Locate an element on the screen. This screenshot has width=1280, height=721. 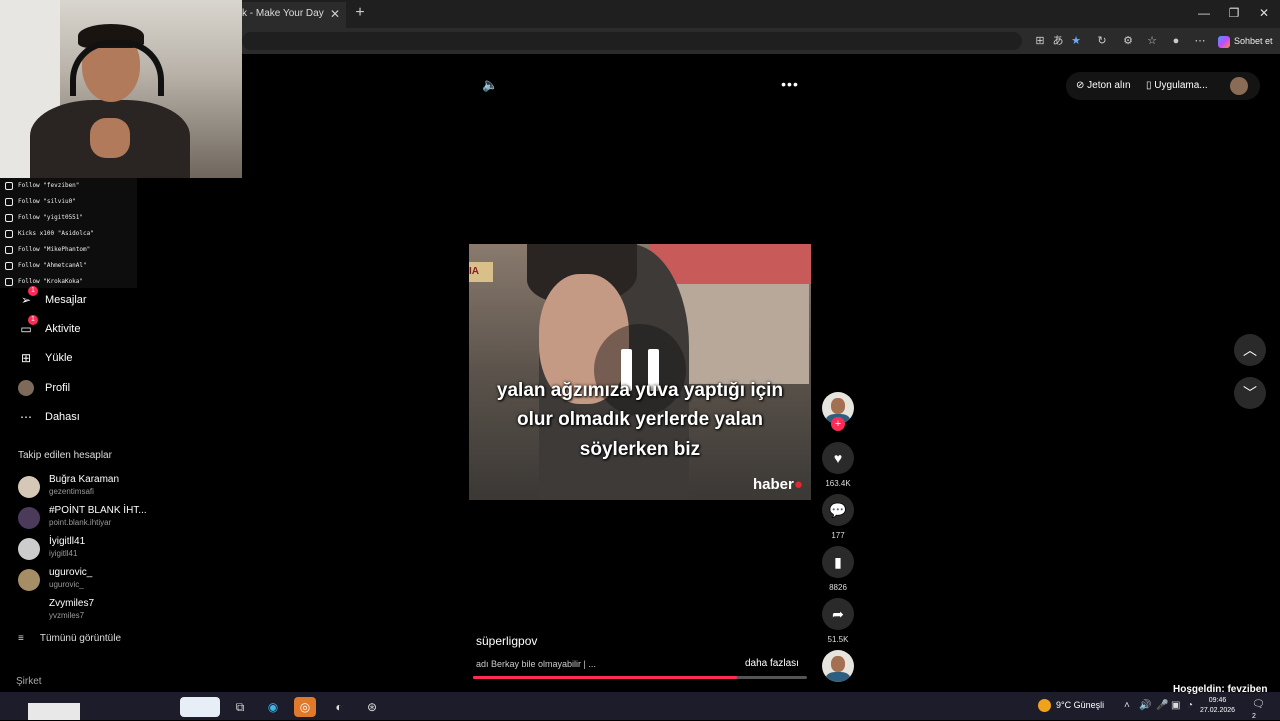
progress-fill is located at coordinates (605, 677).